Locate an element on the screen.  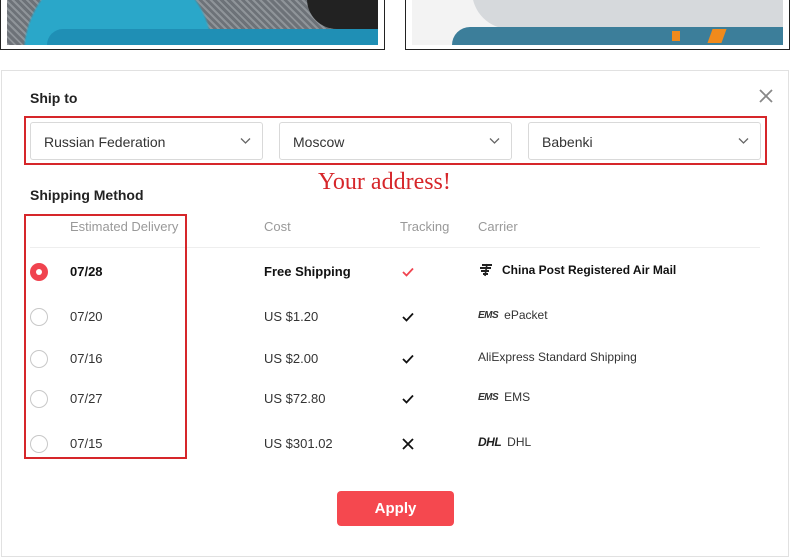
carrier-cell: EMS ePacket is located at coordinates (513, 315).